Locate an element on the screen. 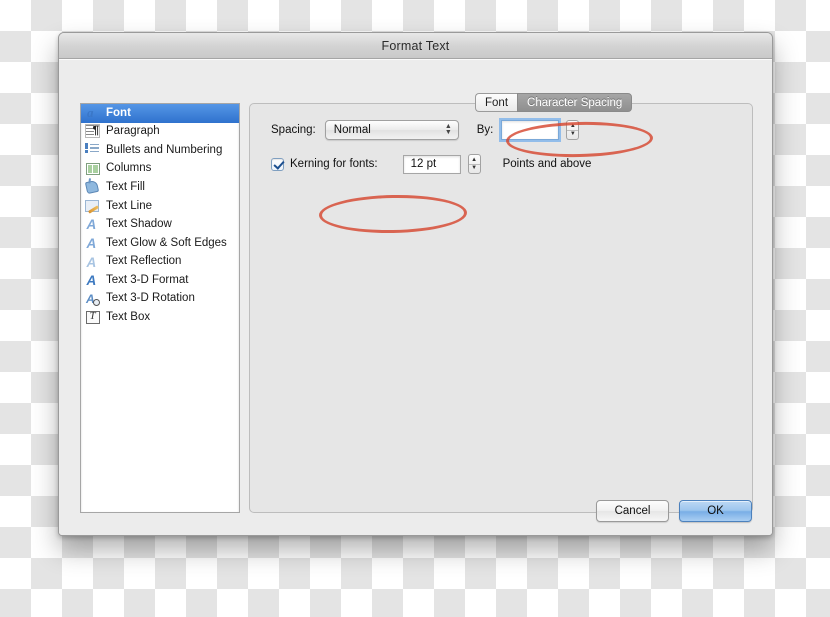  sidebar-item-paragraph: Paragraph is located at coordinates (160, 132).